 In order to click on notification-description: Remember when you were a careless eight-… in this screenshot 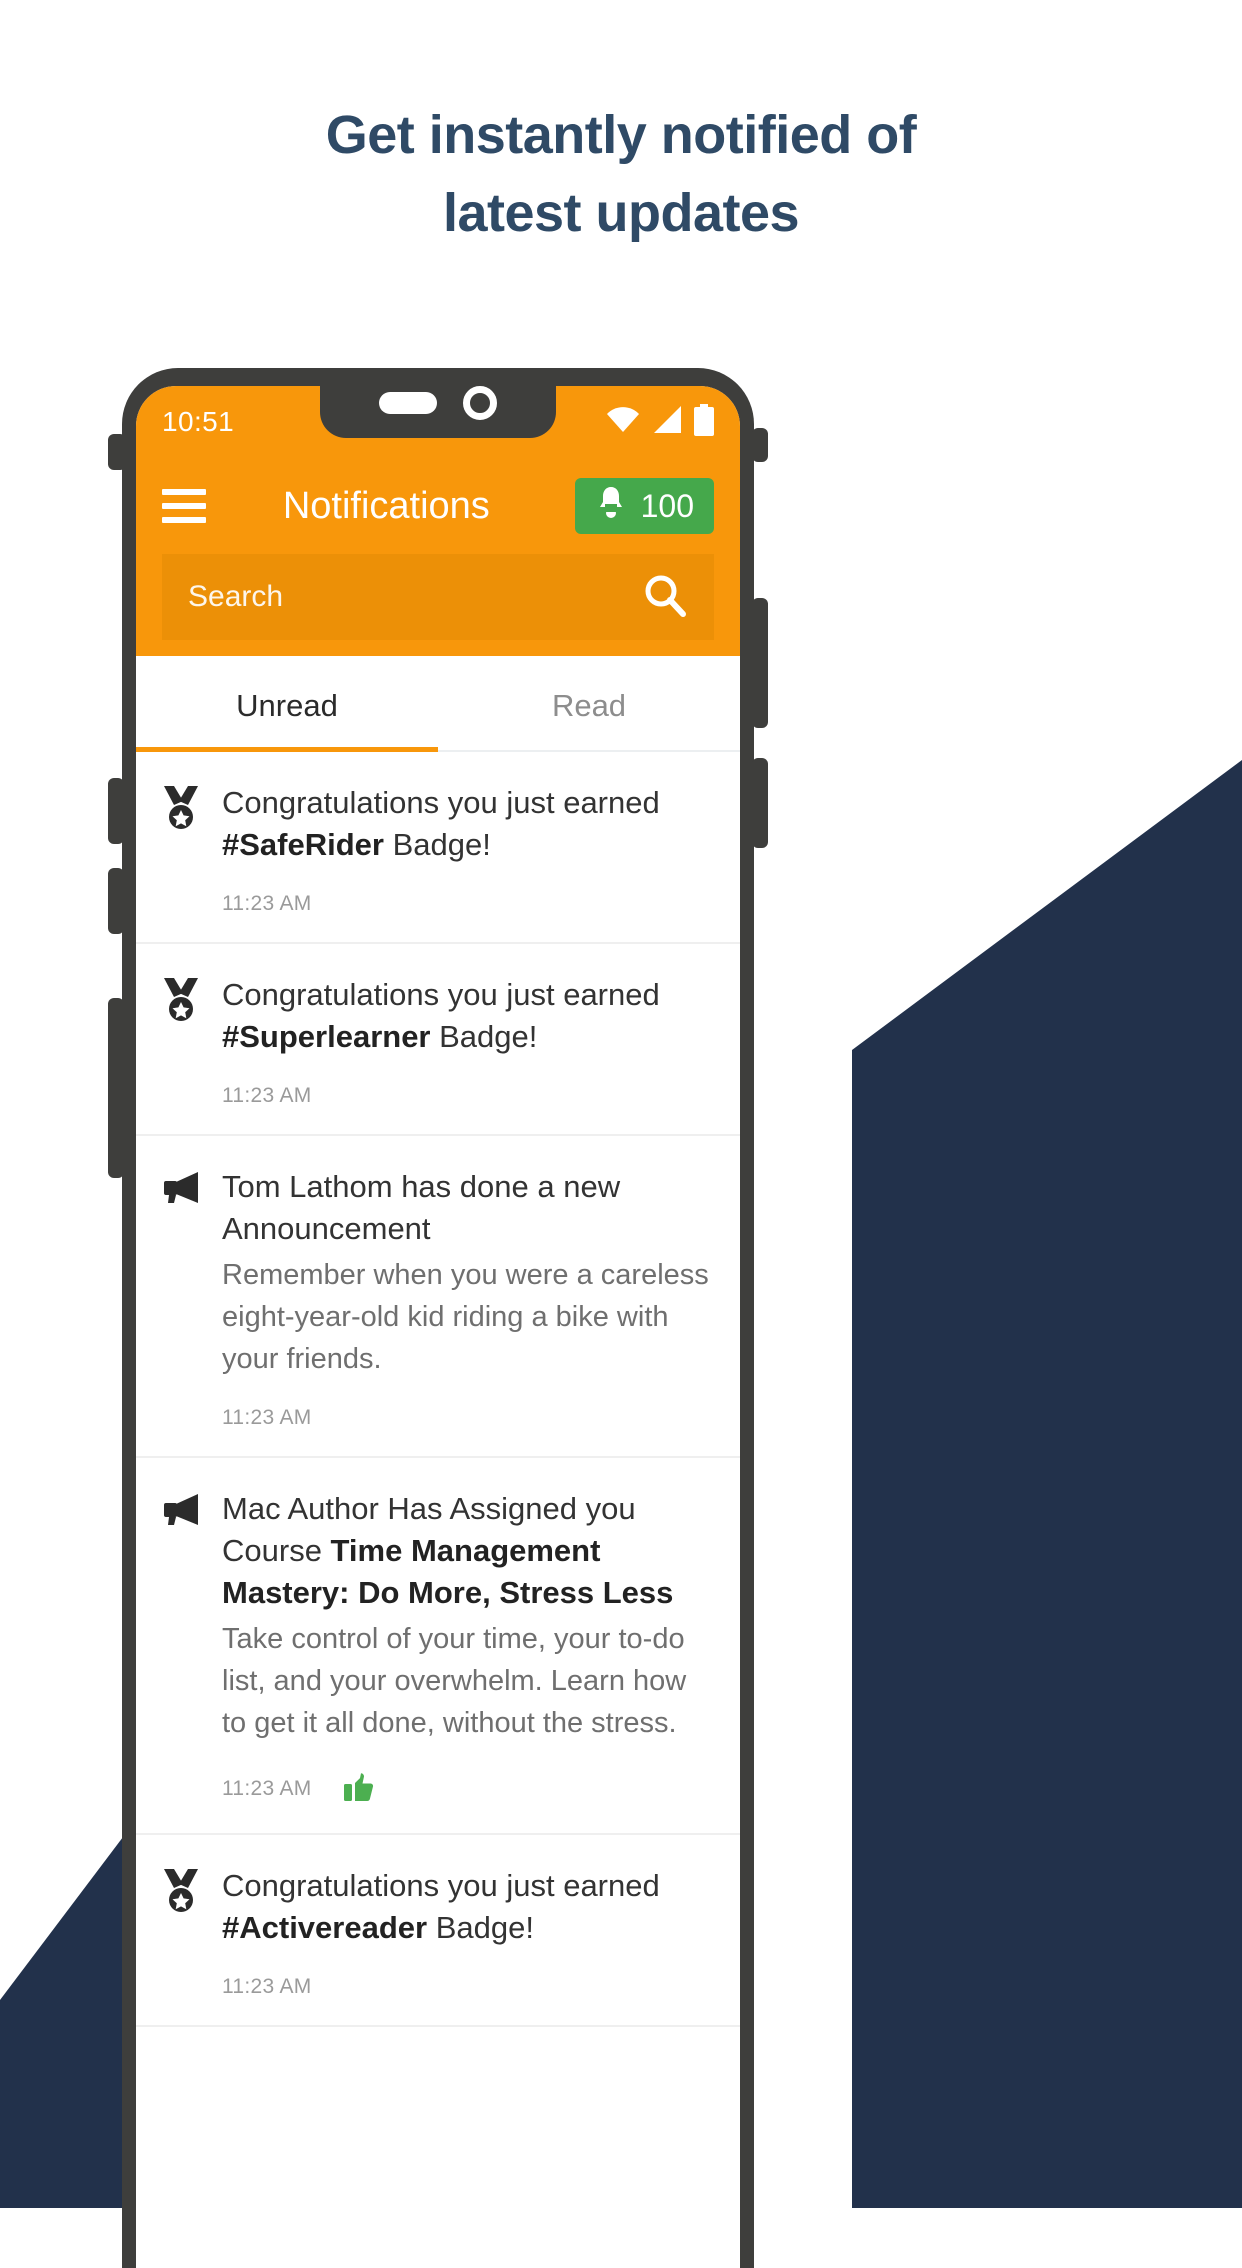, I will do `click(465, 1317)`.